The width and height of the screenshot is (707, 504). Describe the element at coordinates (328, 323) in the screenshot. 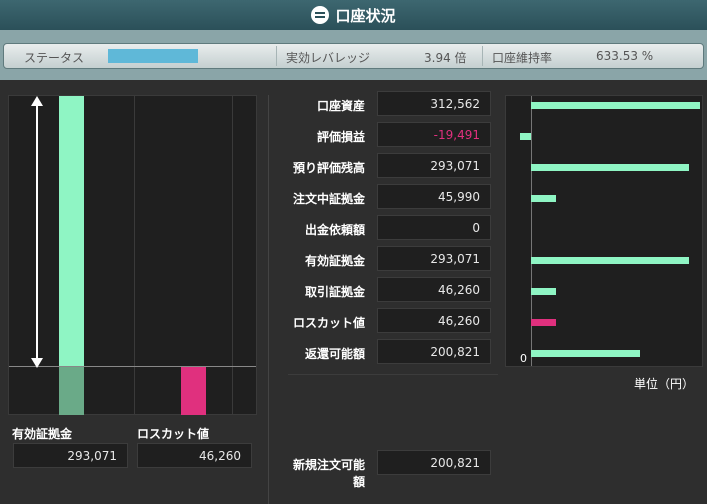

I see `summary-row-label: ロスカット値` at that location.